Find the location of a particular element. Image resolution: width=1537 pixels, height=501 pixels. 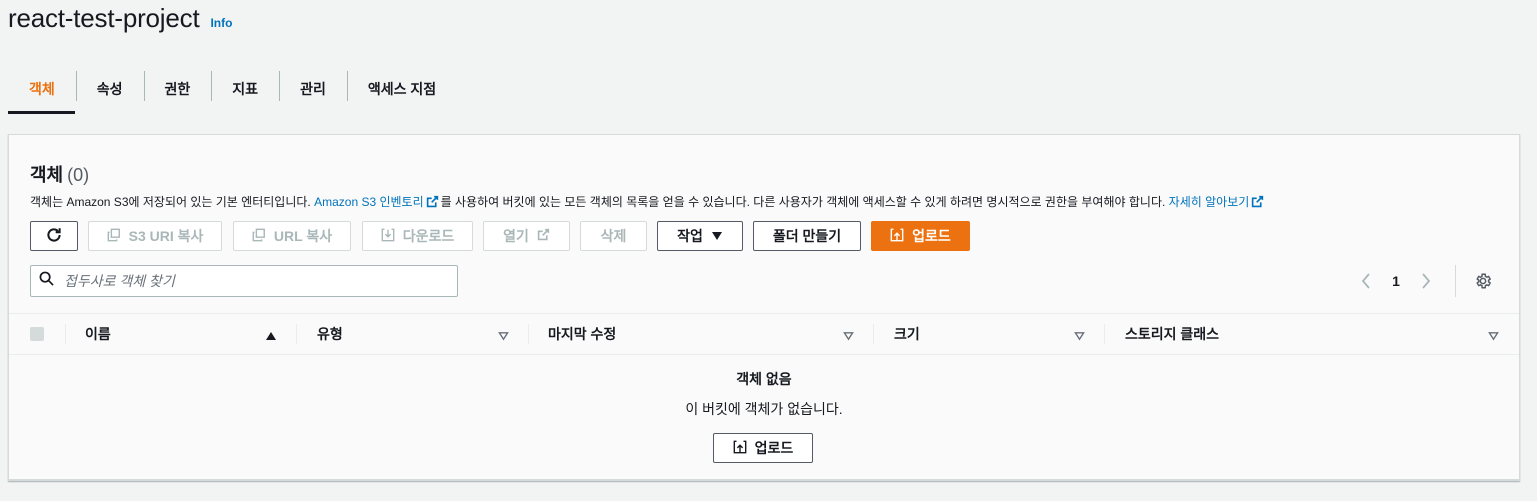

object-count: (0) is located at coordinates (78, 175).